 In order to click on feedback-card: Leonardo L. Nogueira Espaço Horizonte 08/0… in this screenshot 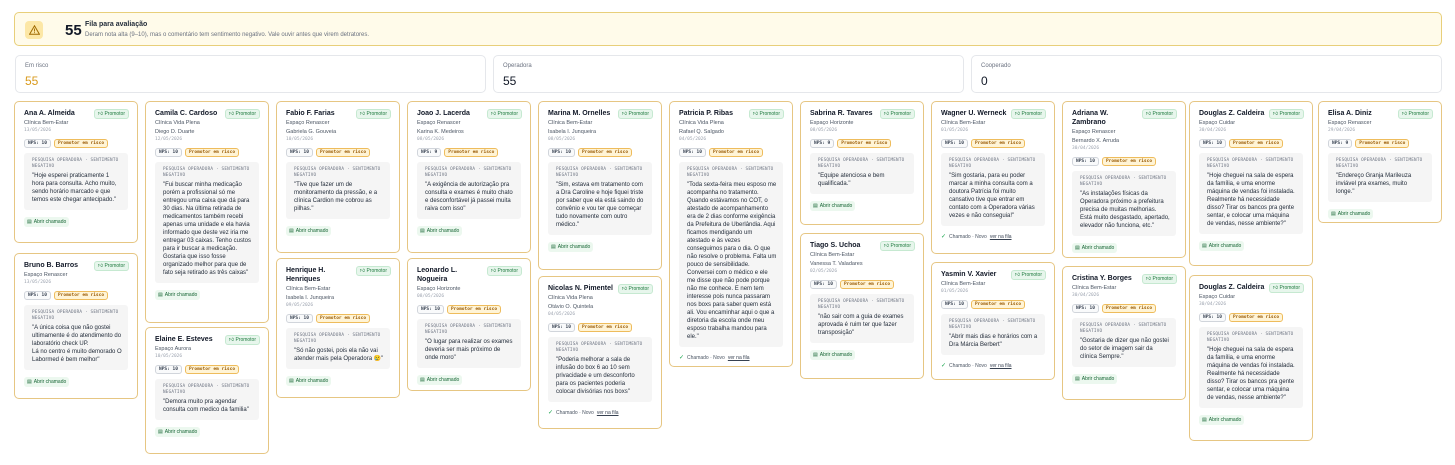, I will do `click(469, 324)`.